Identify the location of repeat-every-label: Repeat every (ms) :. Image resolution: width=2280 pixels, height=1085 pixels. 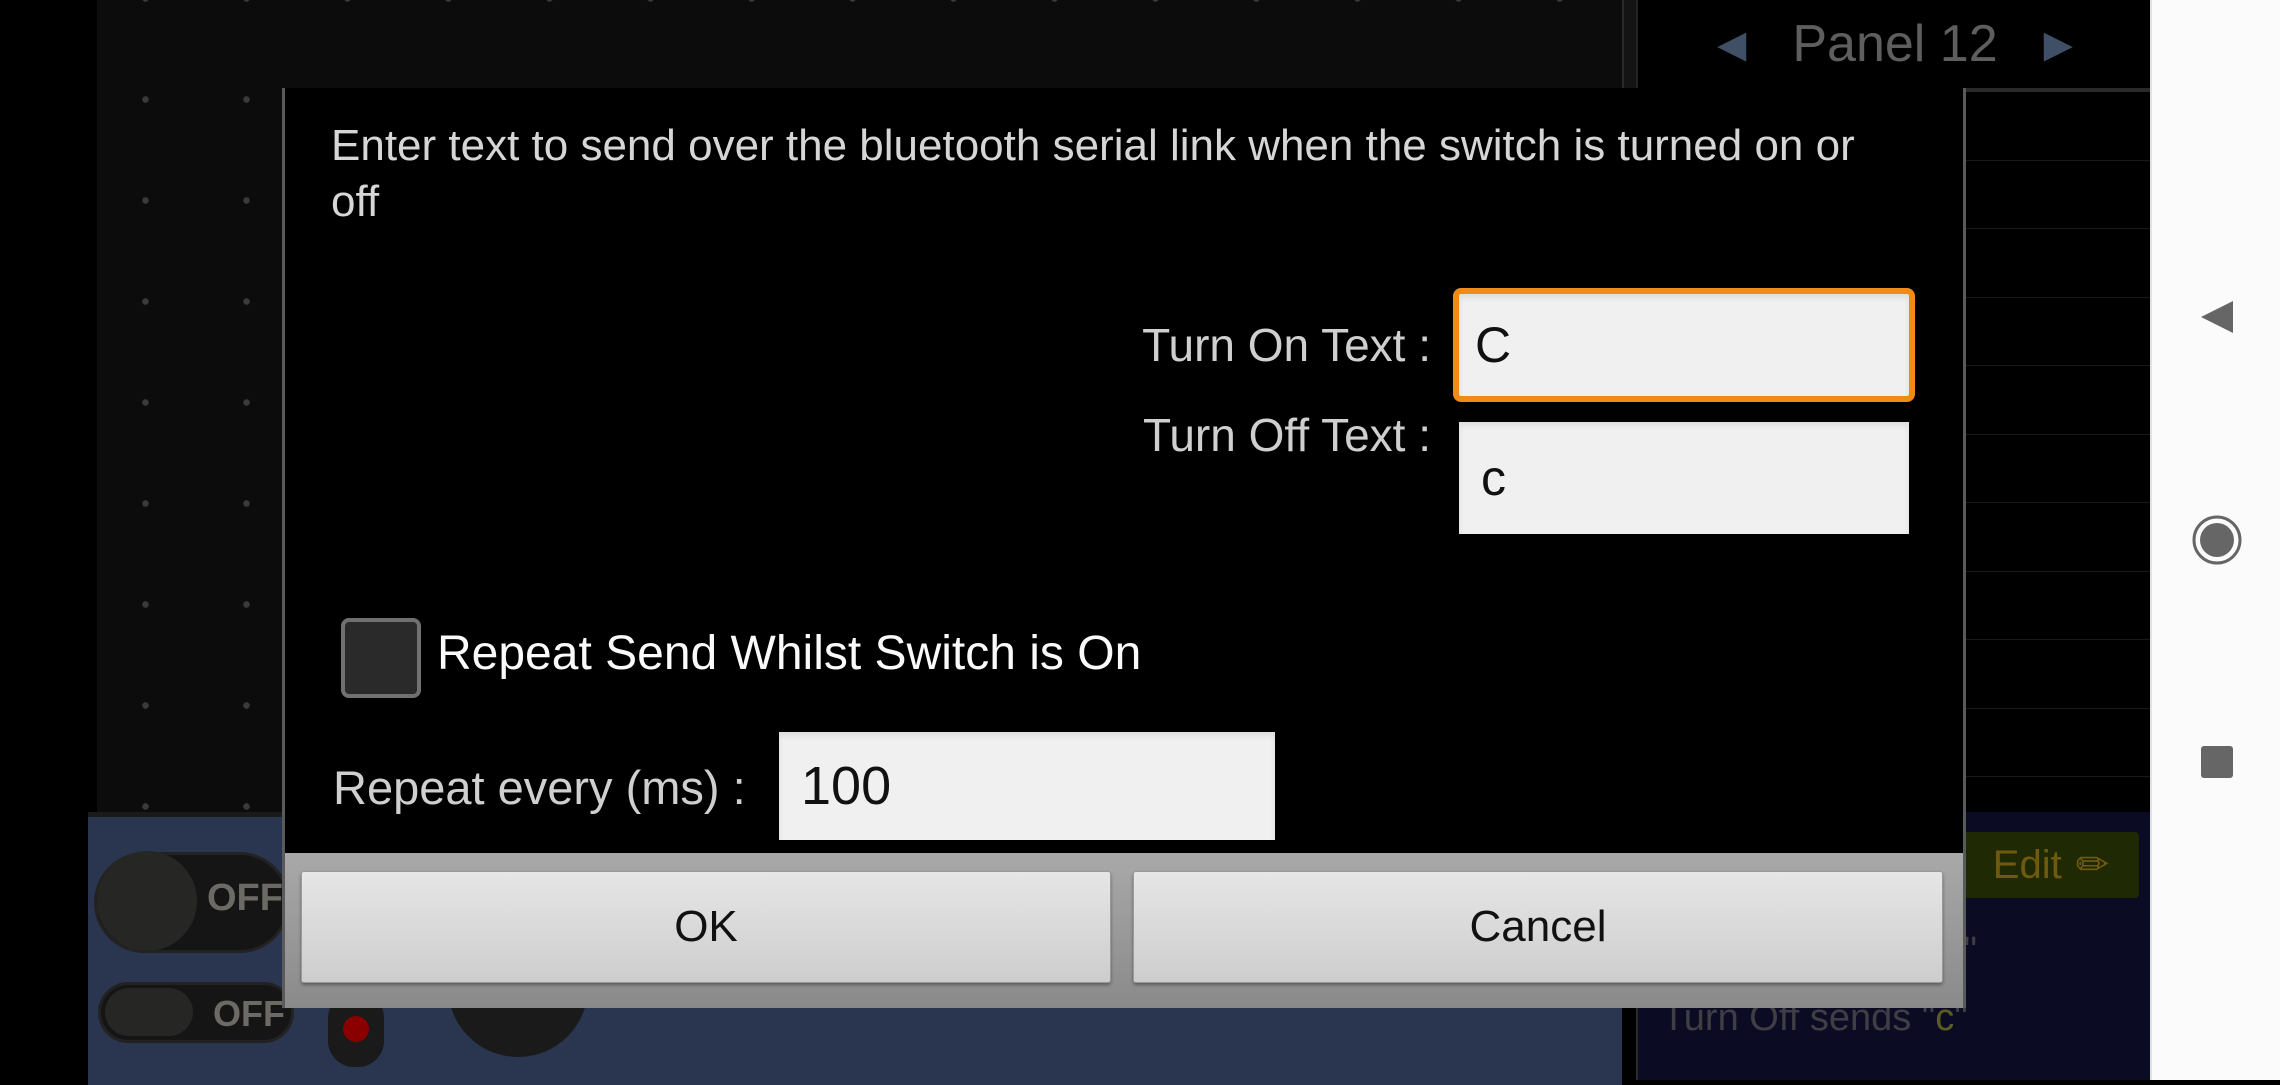
(539, 787).